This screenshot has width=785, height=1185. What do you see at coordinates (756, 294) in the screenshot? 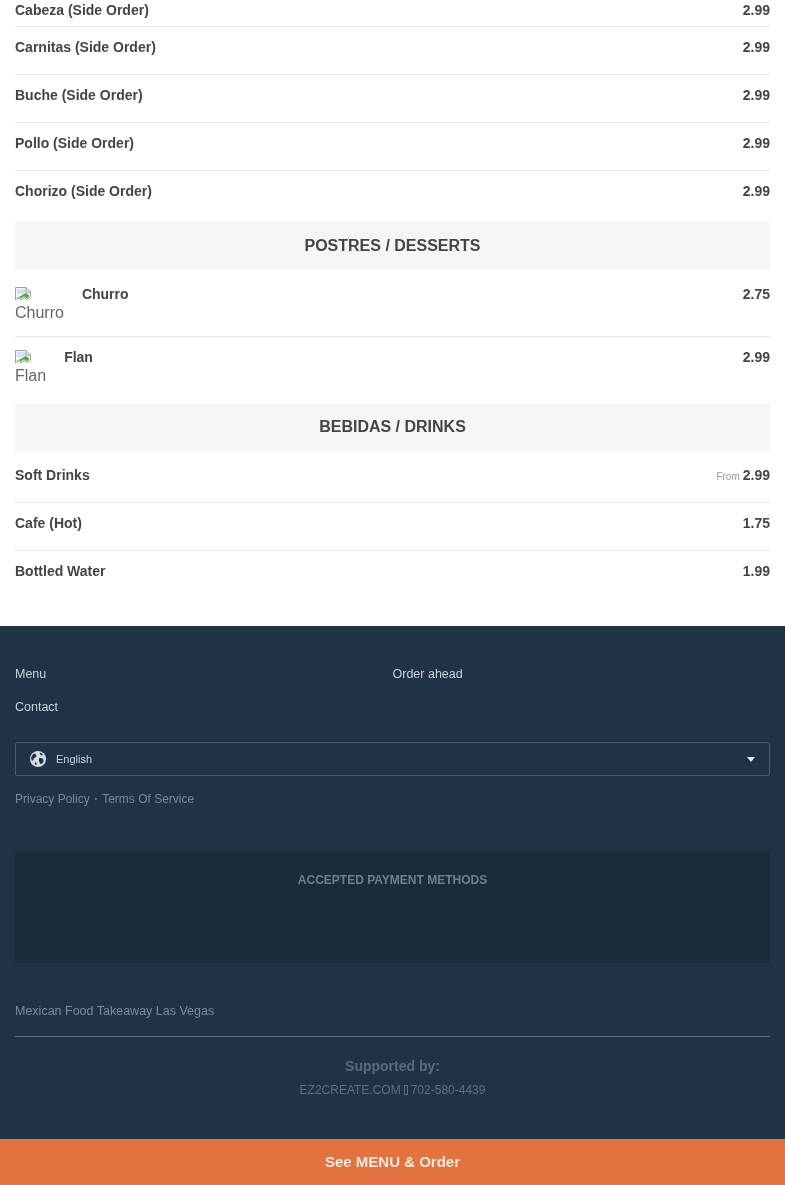
I see `item-price: 2.75` at bounding box center [756, 294].